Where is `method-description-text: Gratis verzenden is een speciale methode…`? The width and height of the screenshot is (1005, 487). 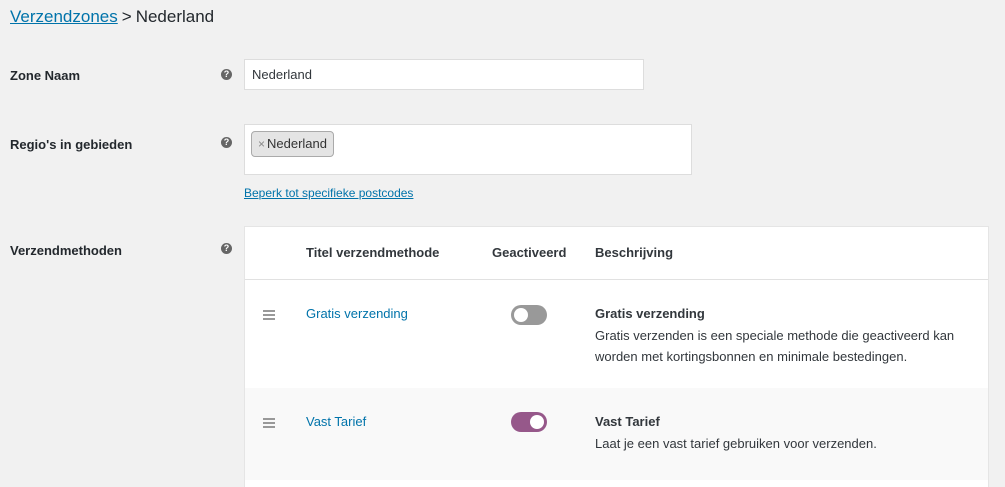
method-description-text: Gratis verzenden is een speciale methode… is located at coordinates (775, 346).